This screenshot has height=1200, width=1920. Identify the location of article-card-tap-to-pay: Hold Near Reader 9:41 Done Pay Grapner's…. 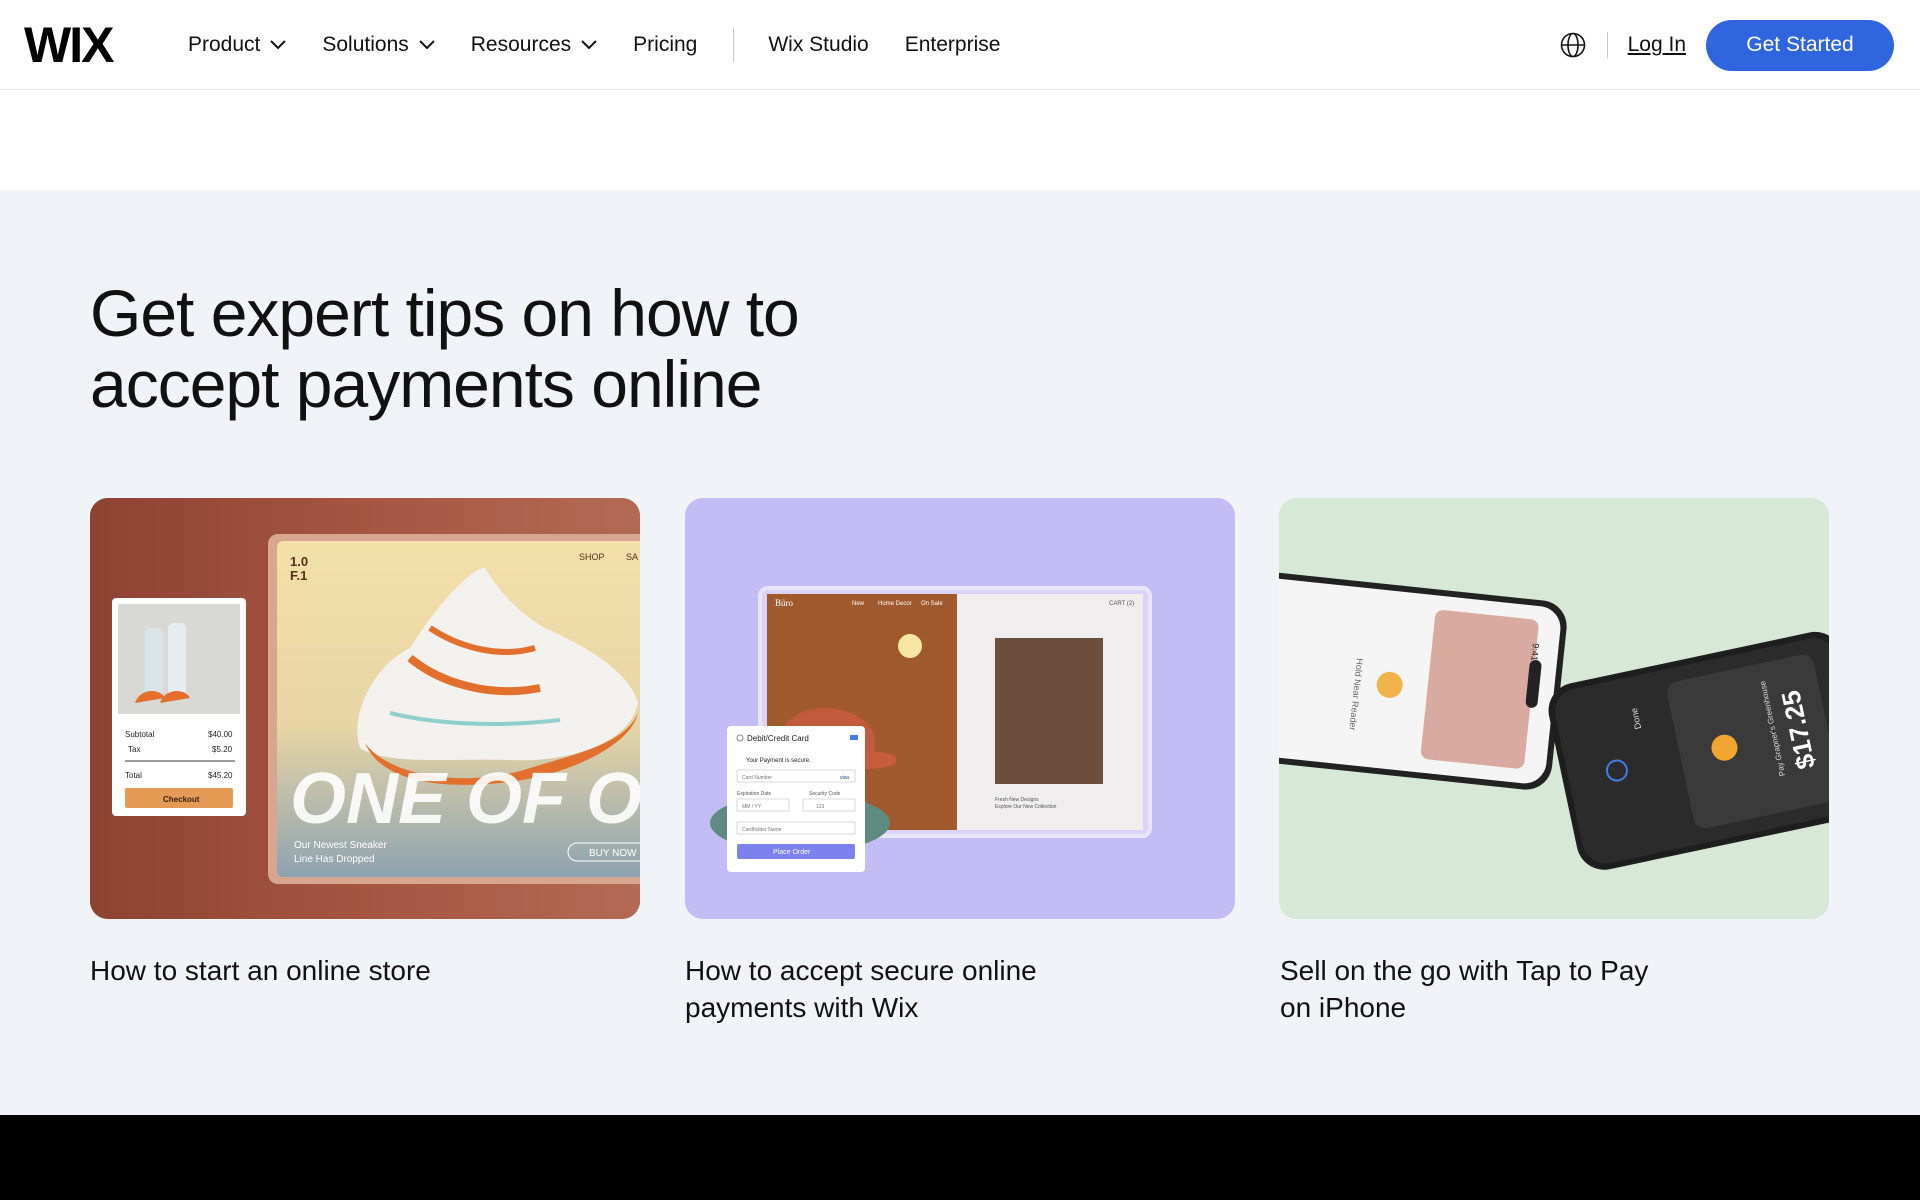
(1554, 708).